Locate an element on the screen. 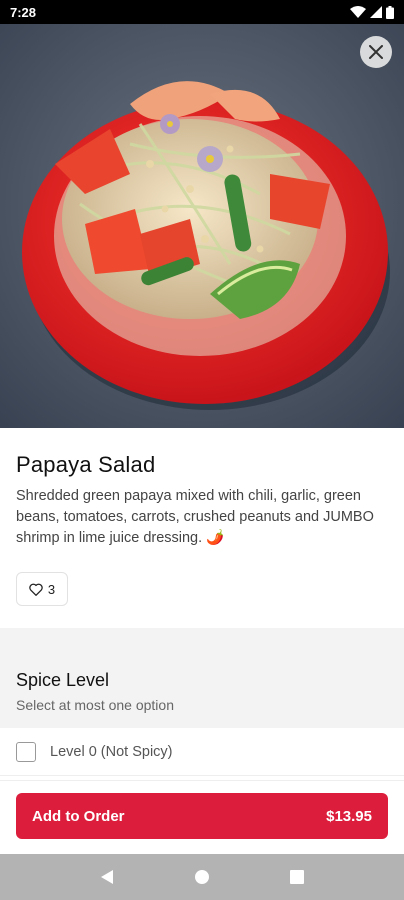  back-triangle-icon is located at coordinates (107, 877).